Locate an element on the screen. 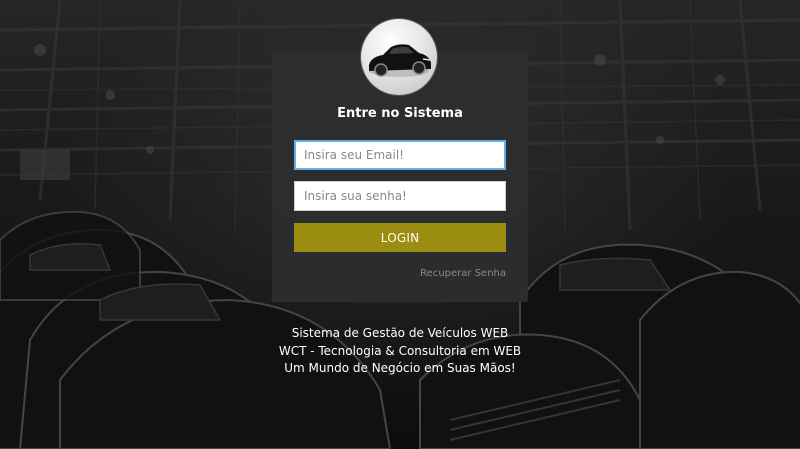 This screenshot has width=800, height=449. login-title: Entre no Sistema is located at coordinates (400, 113).